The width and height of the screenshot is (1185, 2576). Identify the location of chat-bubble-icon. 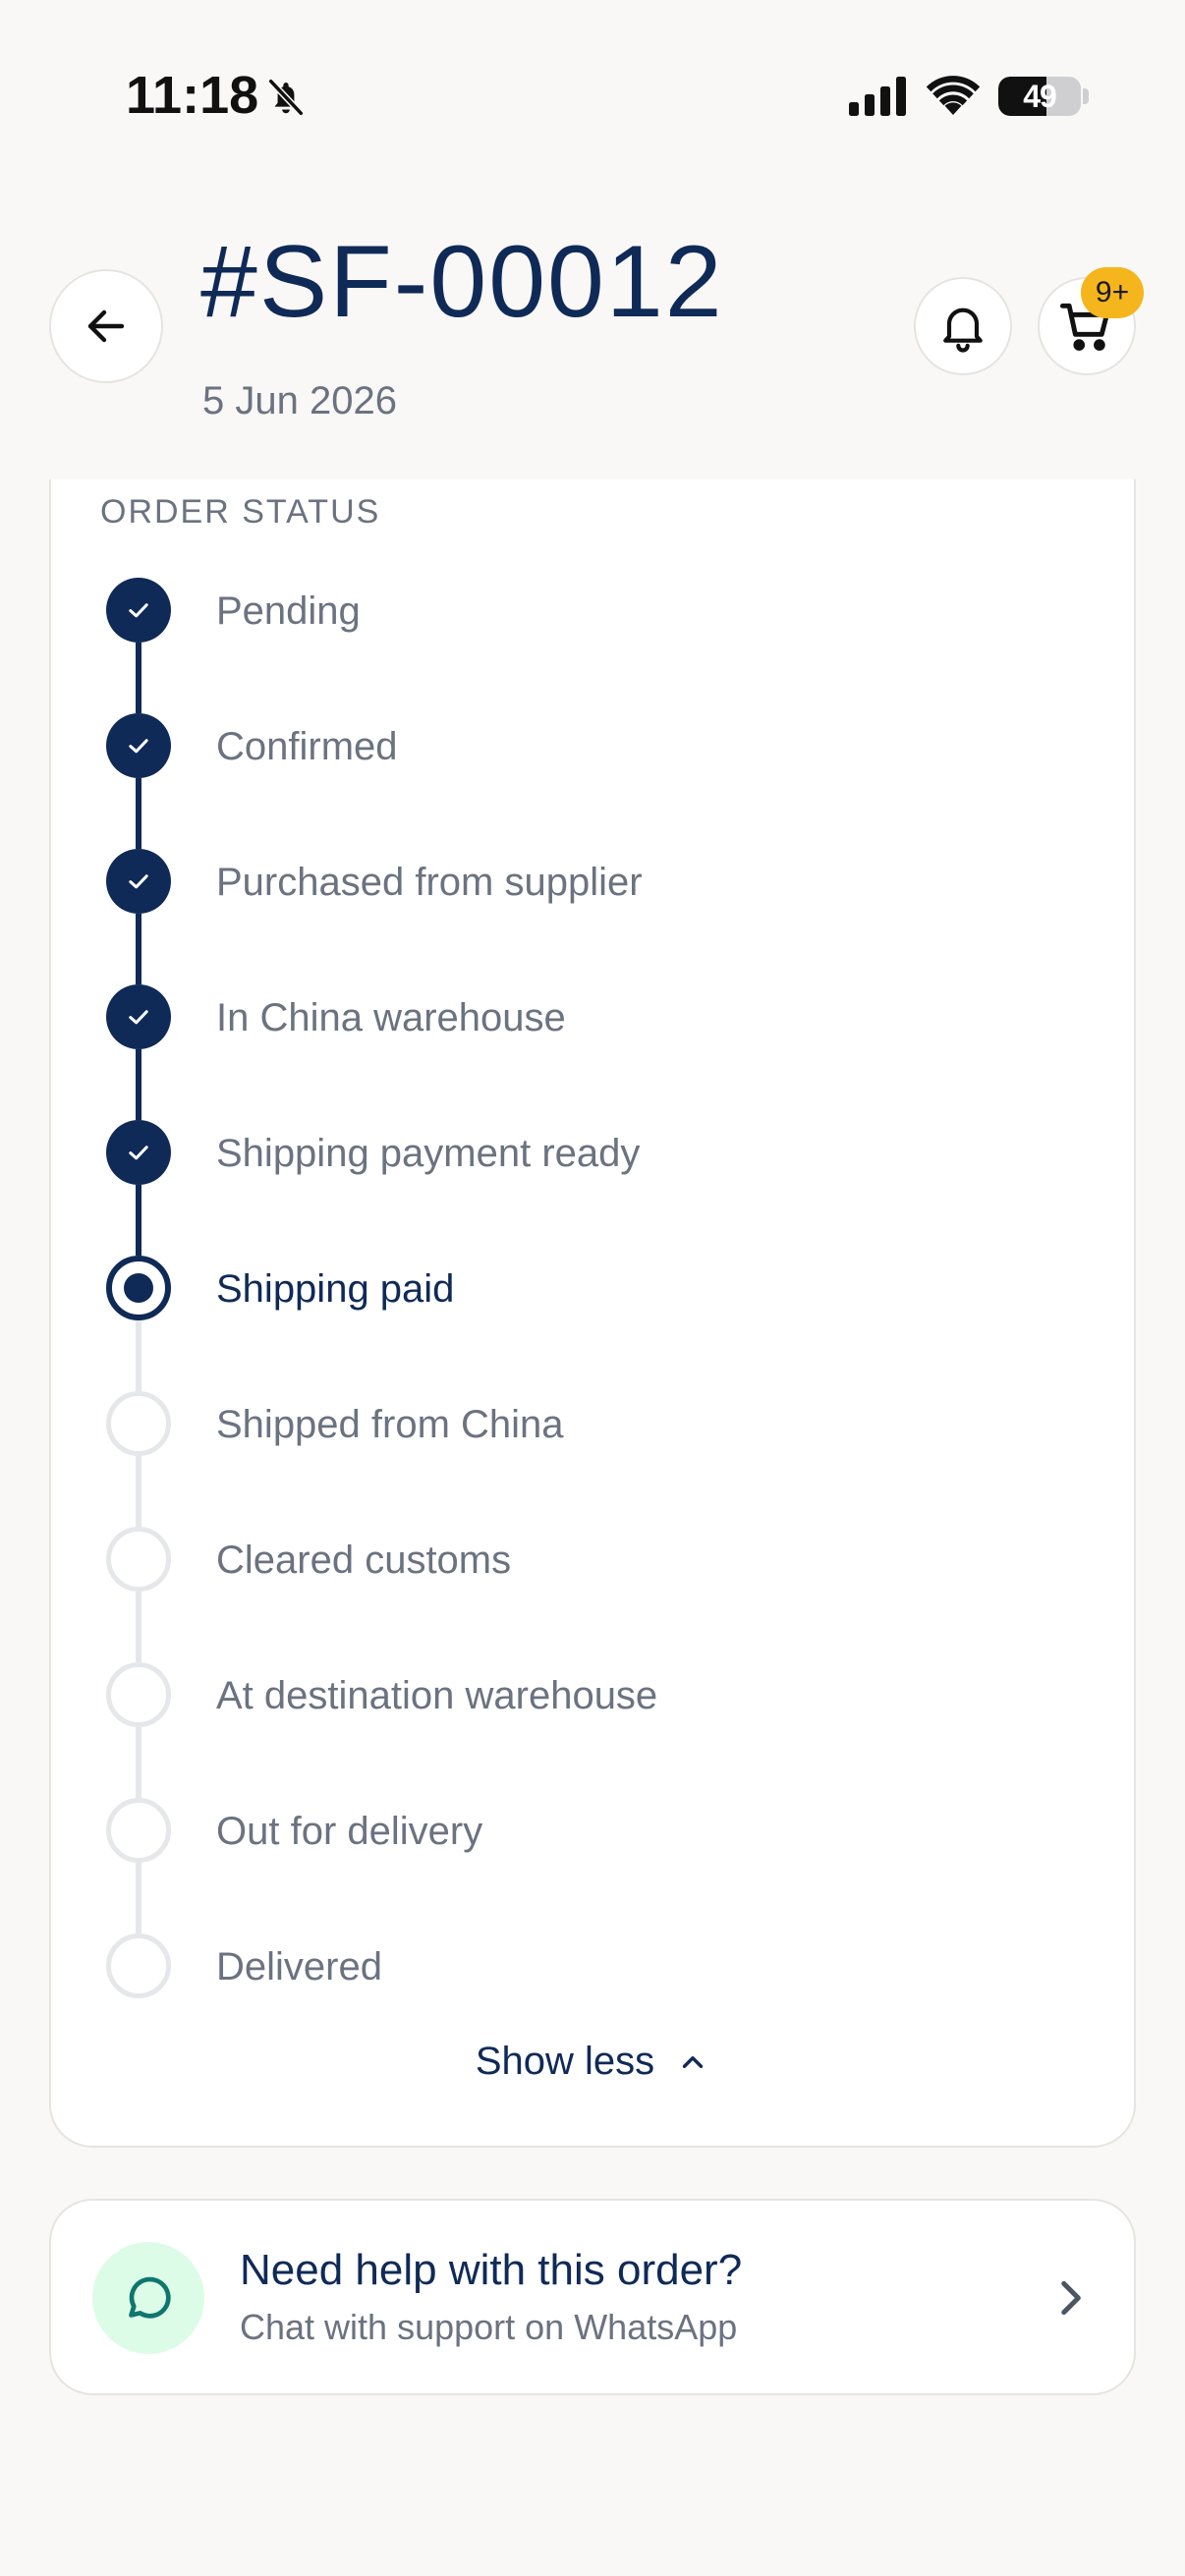
(148, 2298).